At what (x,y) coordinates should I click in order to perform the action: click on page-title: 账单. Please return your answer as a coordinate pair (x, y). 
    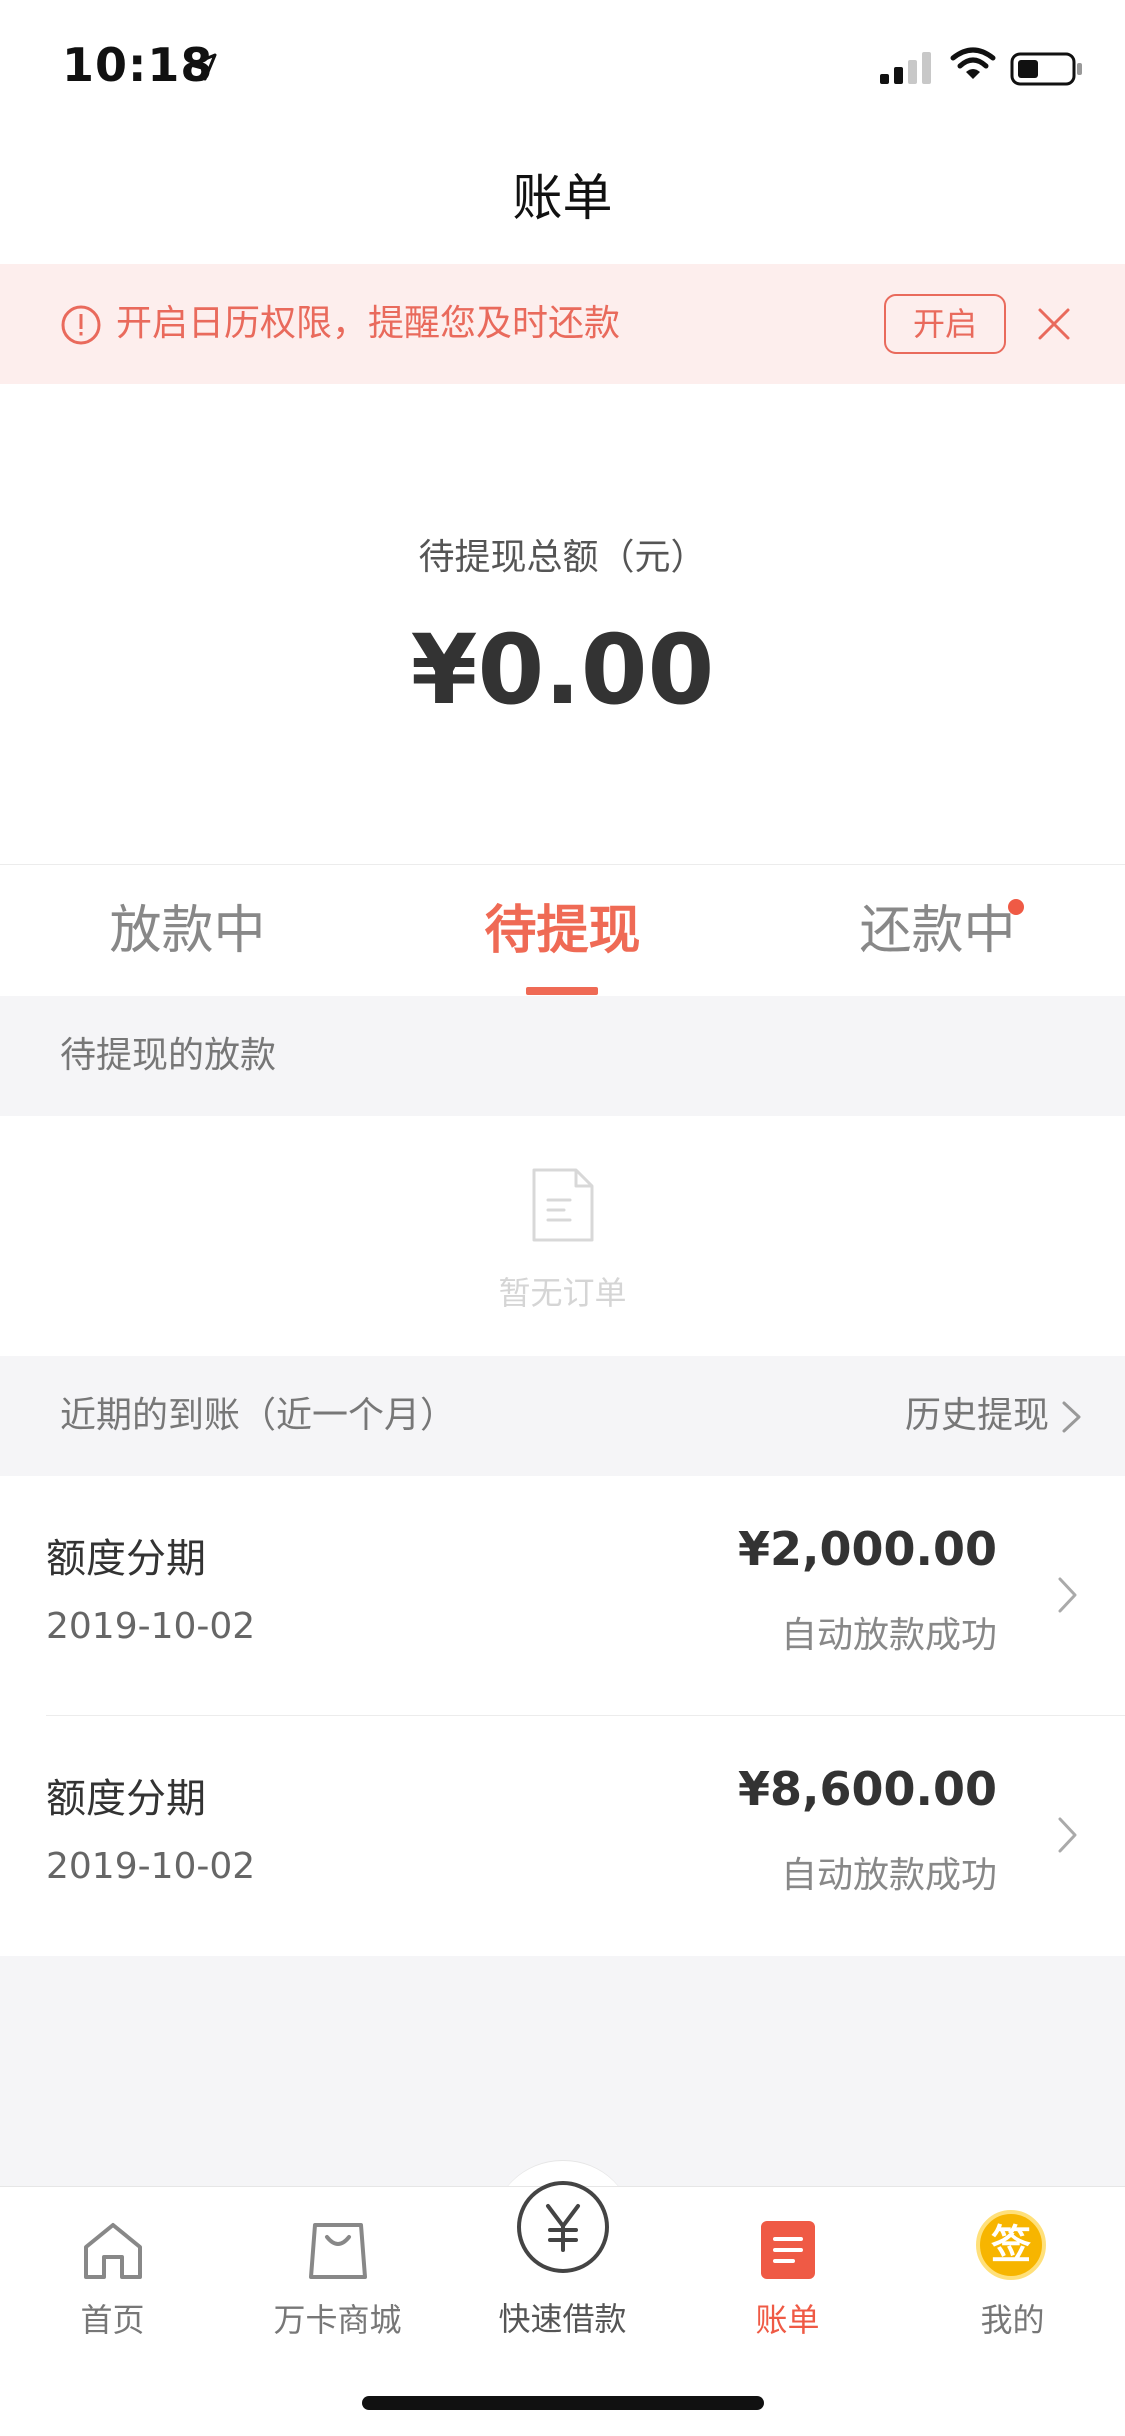
    Looking at the image, I should click on (562, 198).